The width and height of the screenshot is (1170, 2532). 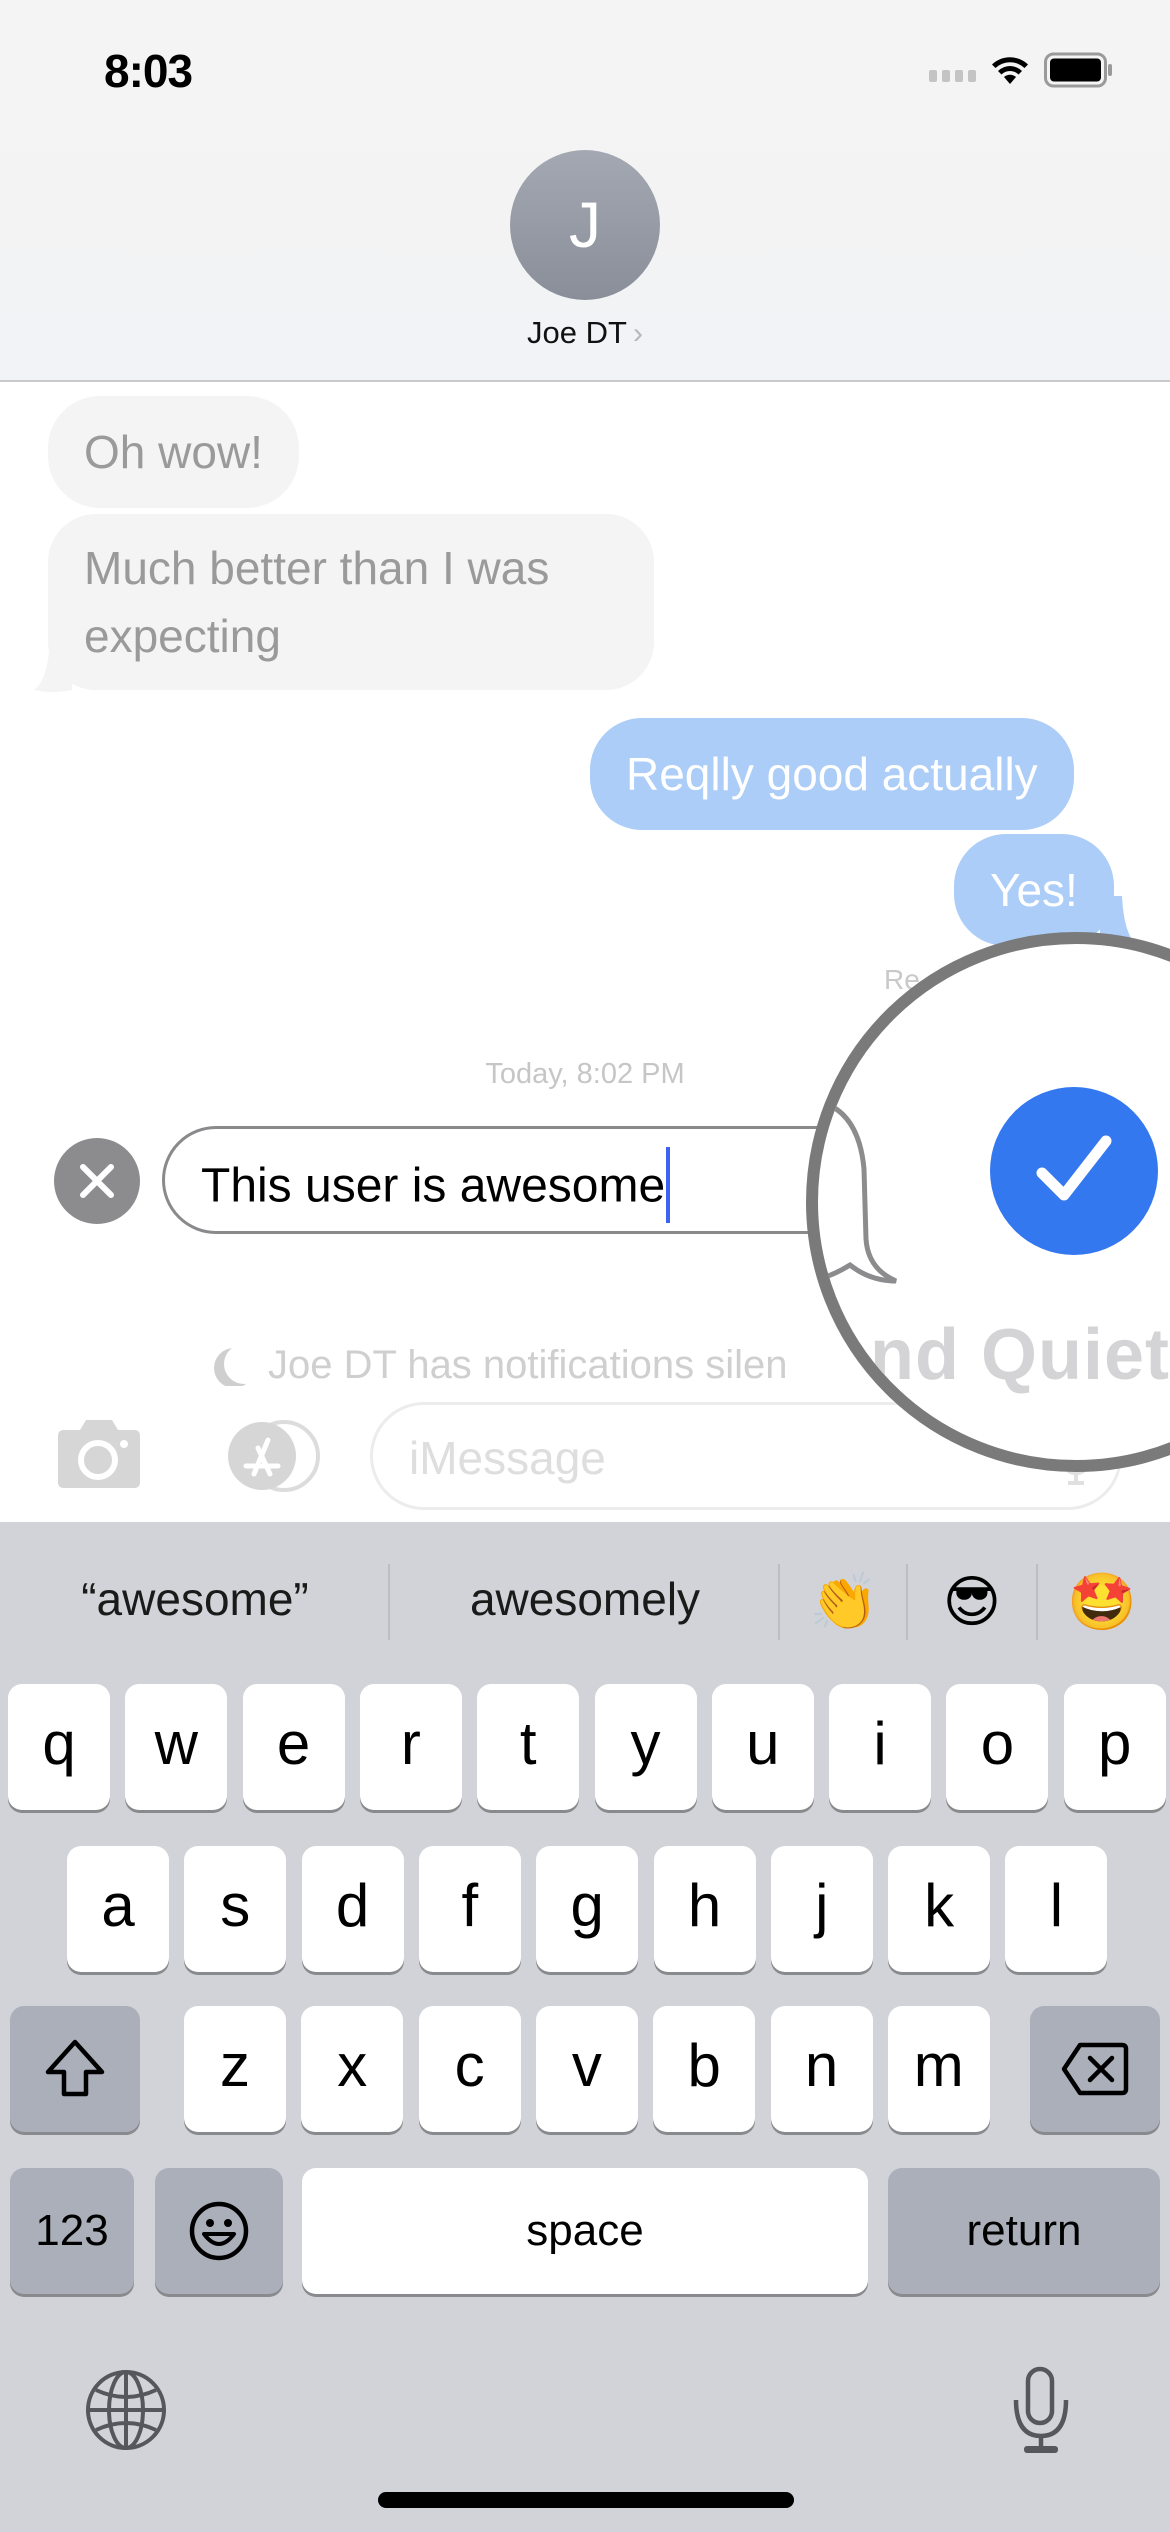 I want to click on key-v: v, so click(x=586, y=2069).